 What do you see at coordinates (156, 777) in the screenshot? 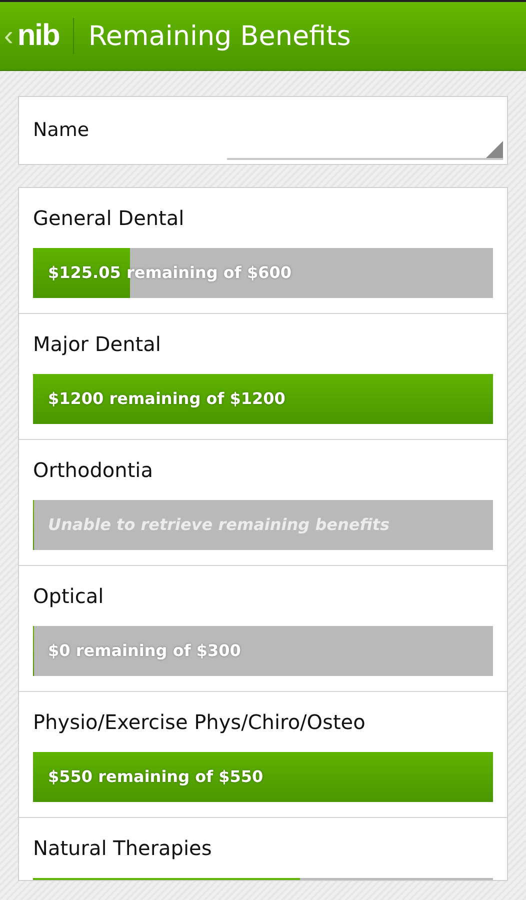
I see `remaining-amount: $550 remaining of $550` at bounding box center [156, 777].